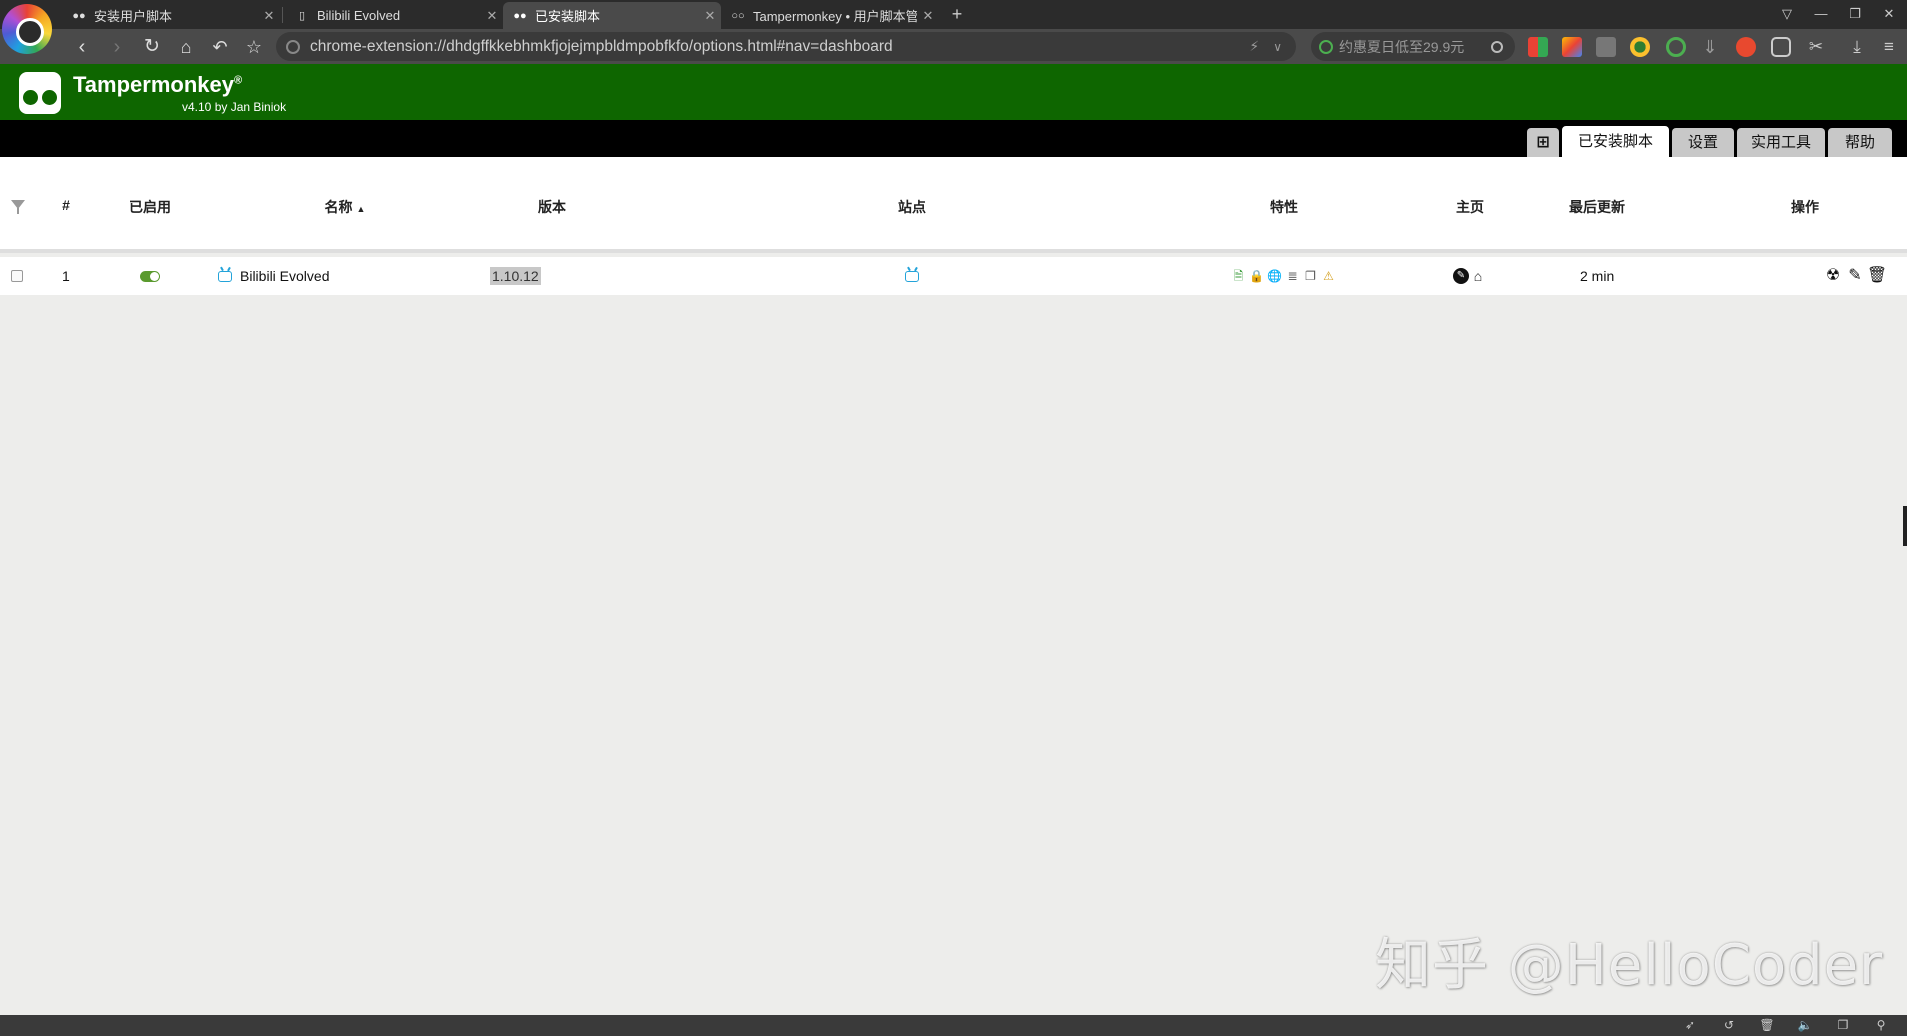  I want to click on script-name: Bilibili Evolved, so click(285, 276).